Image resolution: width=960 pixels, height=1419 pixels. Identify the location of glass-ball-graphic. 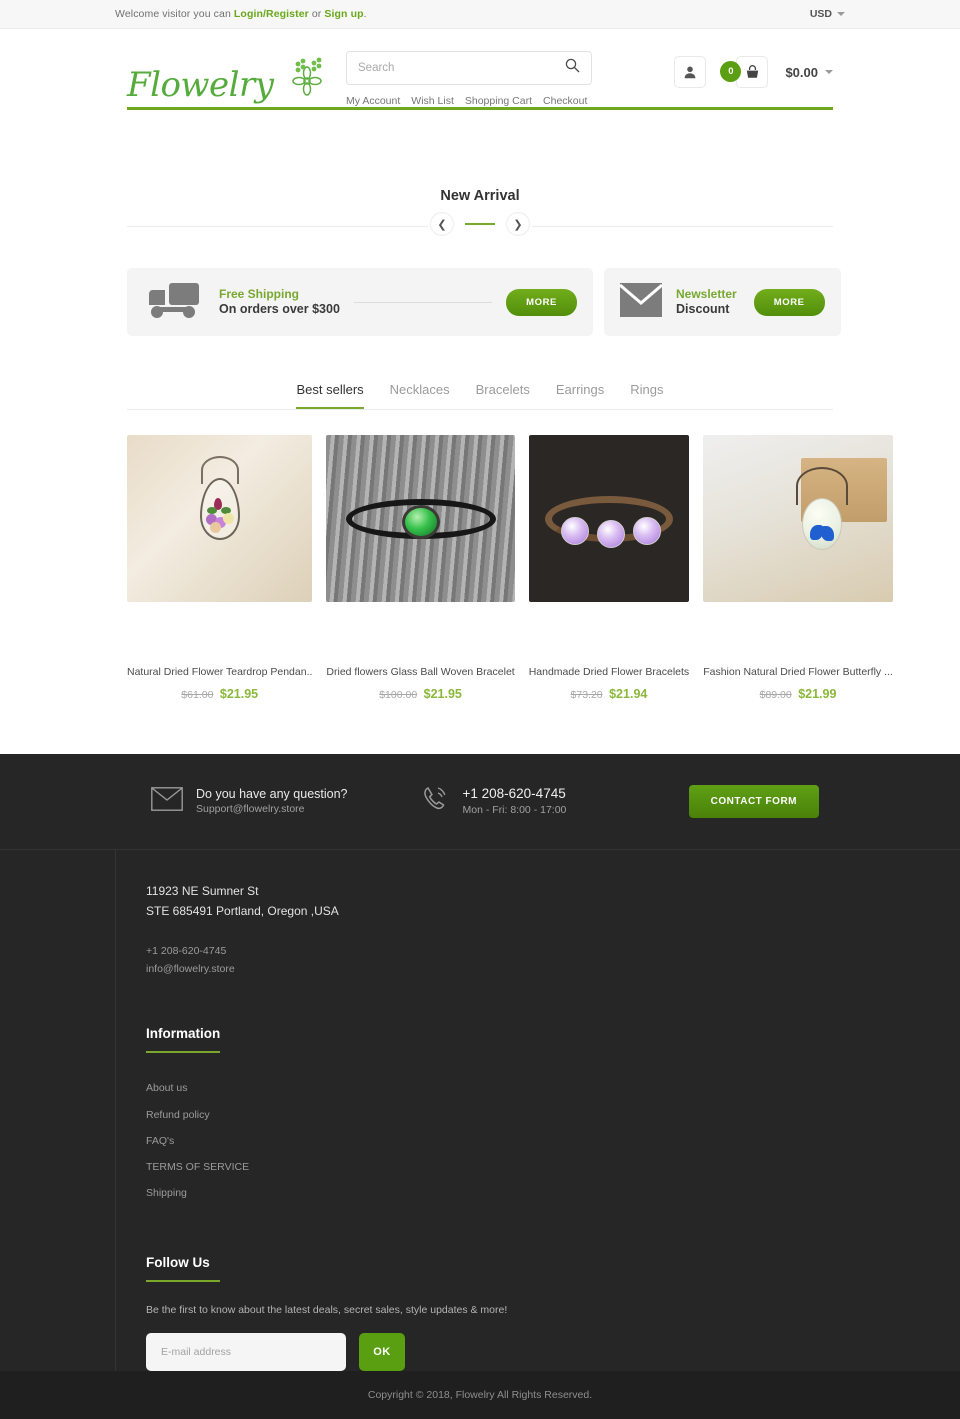
(420, 521).